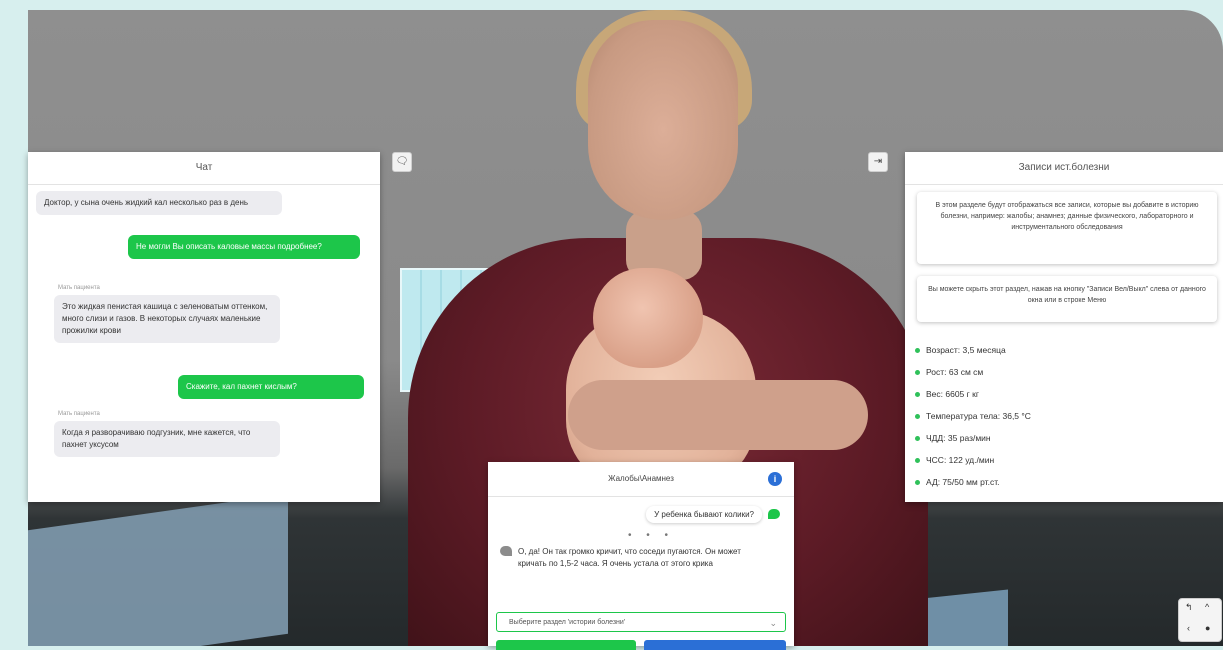 This screenshot has height=650, width=1223. I want to click on history-section-select: Выберите раздел 'истории болезни' ⌄, so click(641, 622).